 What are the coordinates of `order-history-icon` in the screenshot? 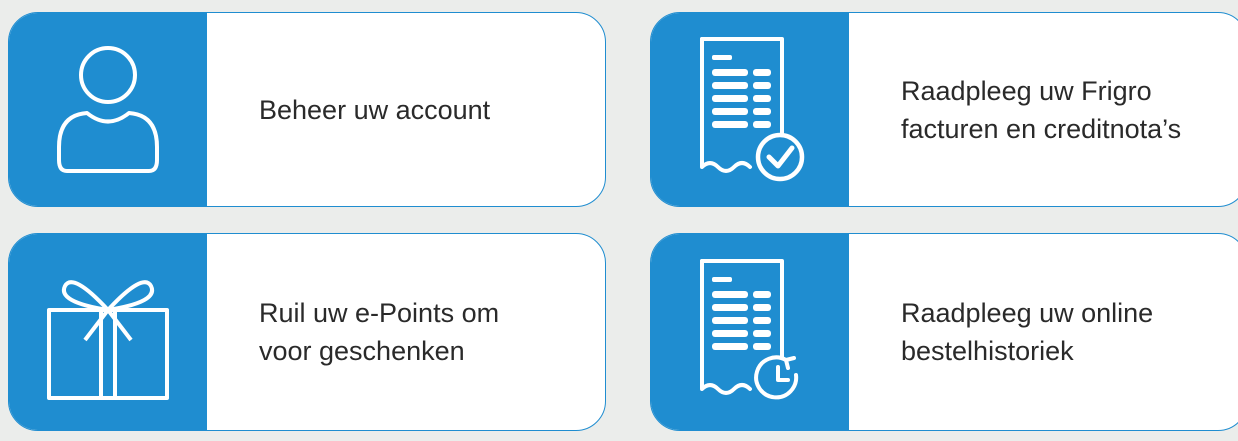 It's located at (749, 329).